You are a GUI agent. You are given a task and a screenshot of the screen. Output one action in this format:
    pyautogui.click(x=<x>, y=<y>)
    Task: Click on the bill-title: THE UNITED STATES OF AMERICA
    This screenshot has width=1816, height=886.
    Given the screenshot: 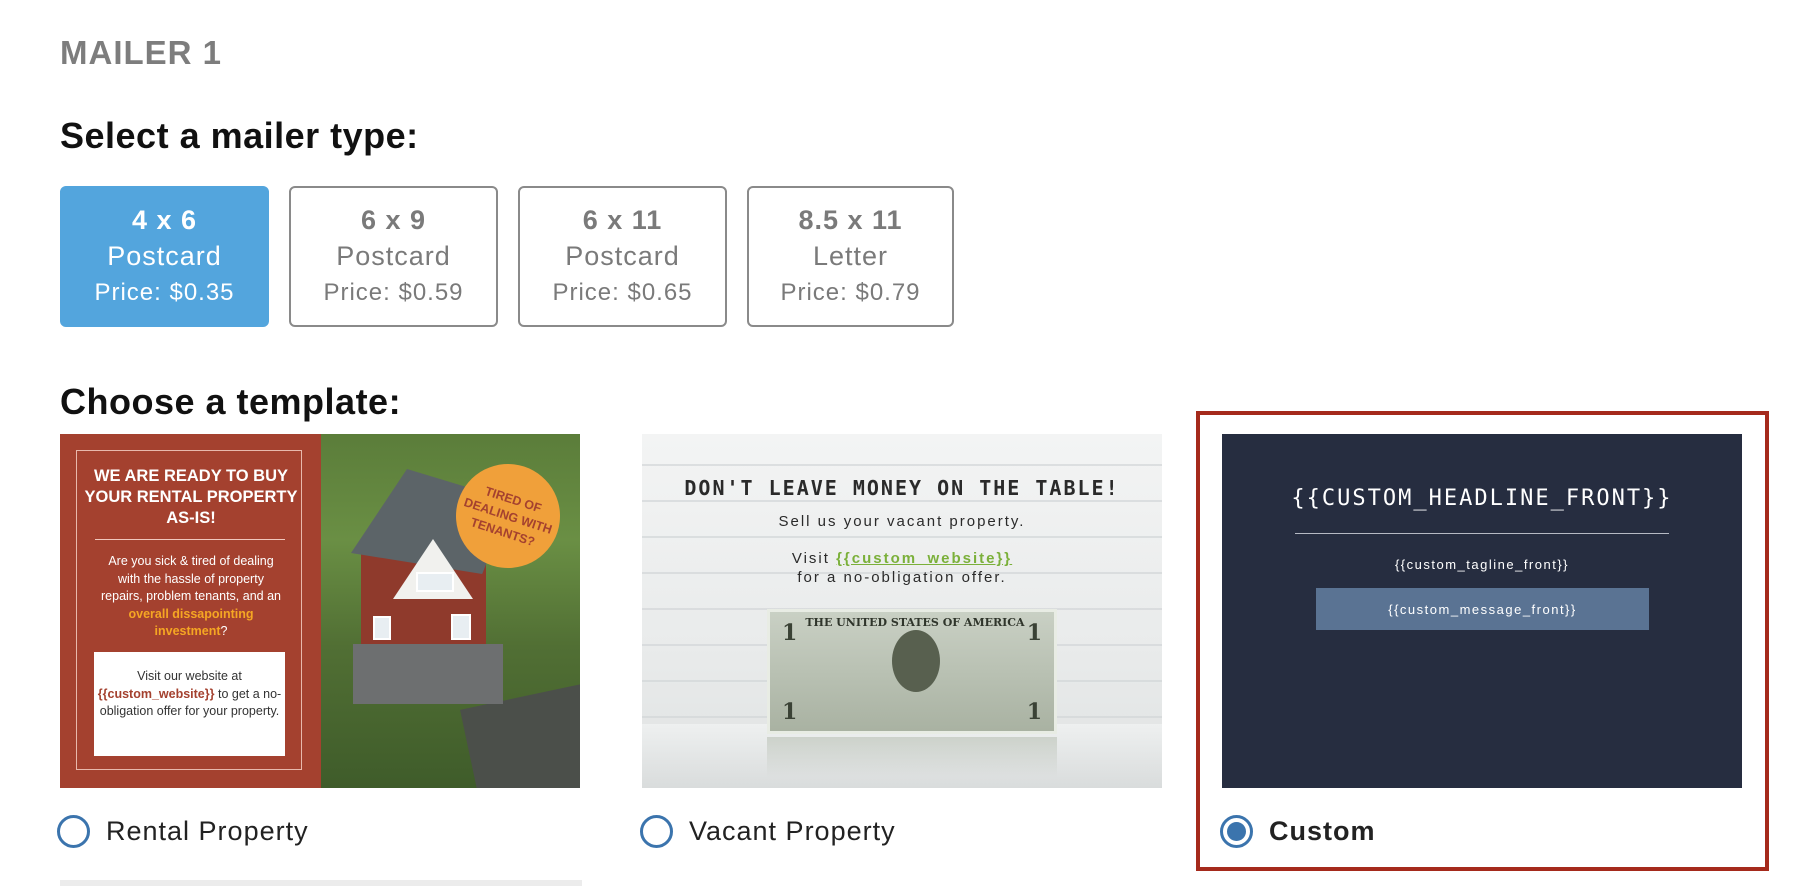 What is the action you would take?
    pyautogui.click(x=915, y=622)
    